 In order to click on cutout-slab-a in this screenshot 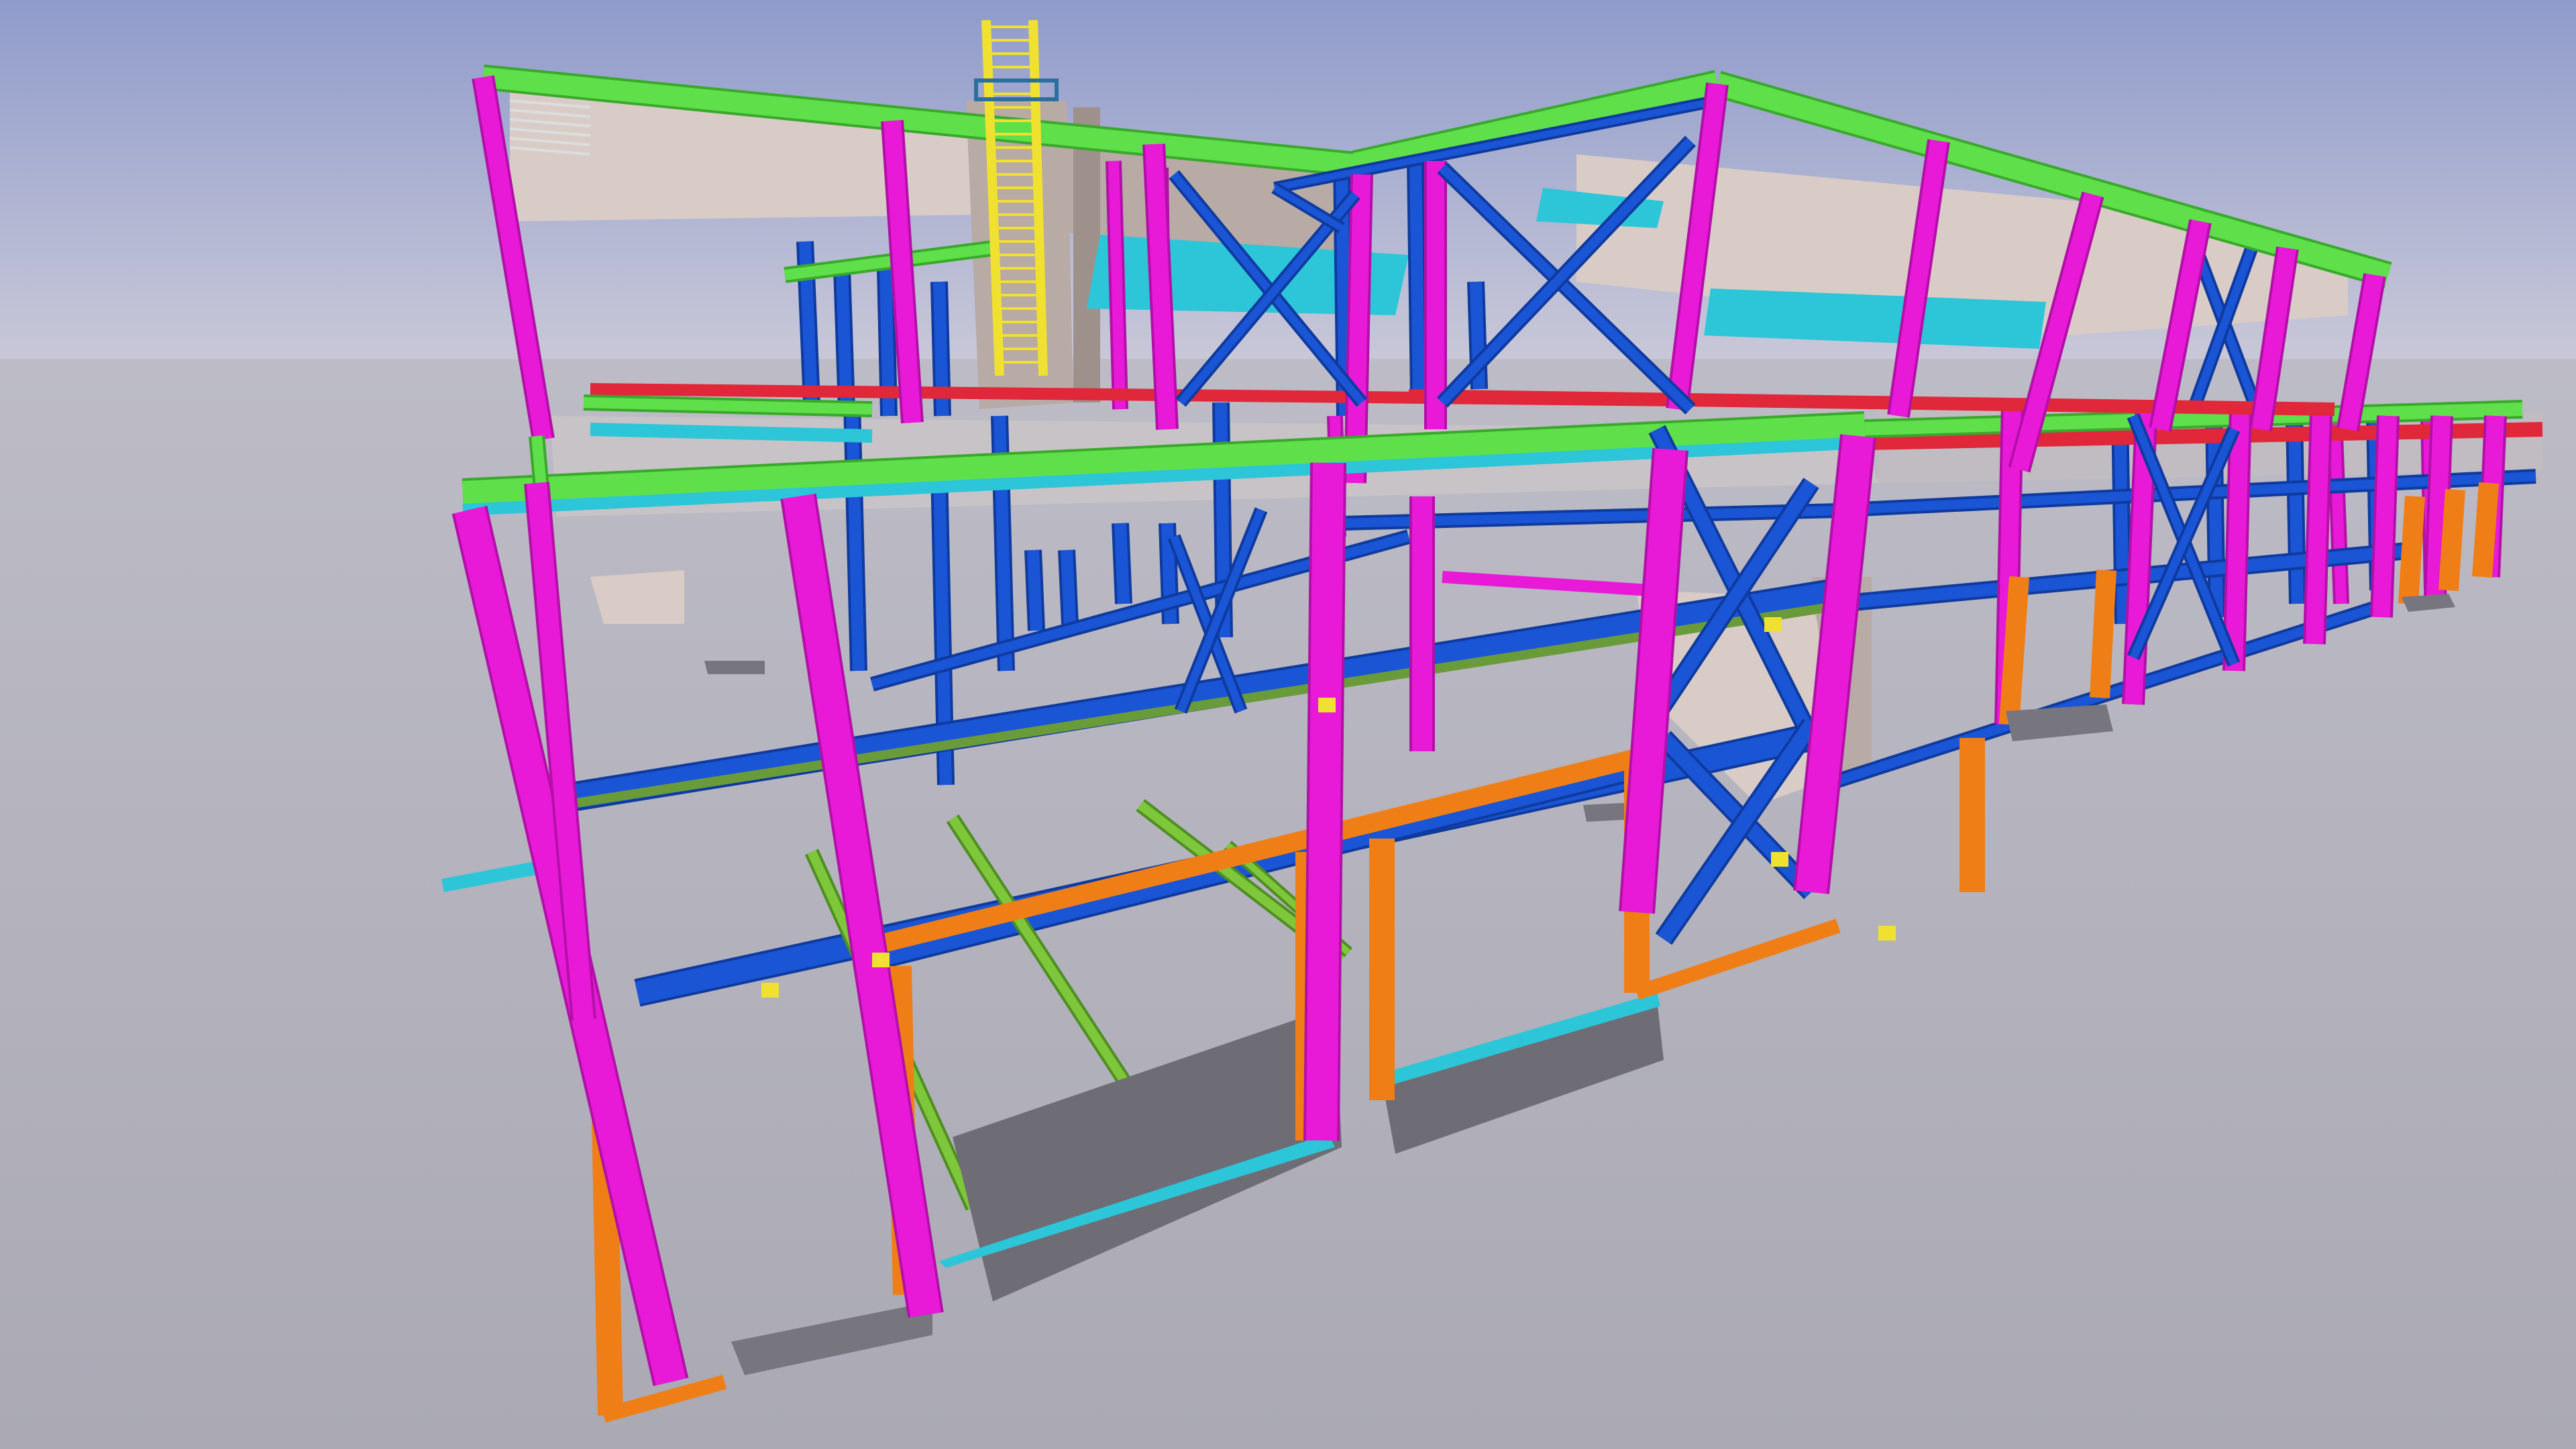, I will do `click(637, 597)`.